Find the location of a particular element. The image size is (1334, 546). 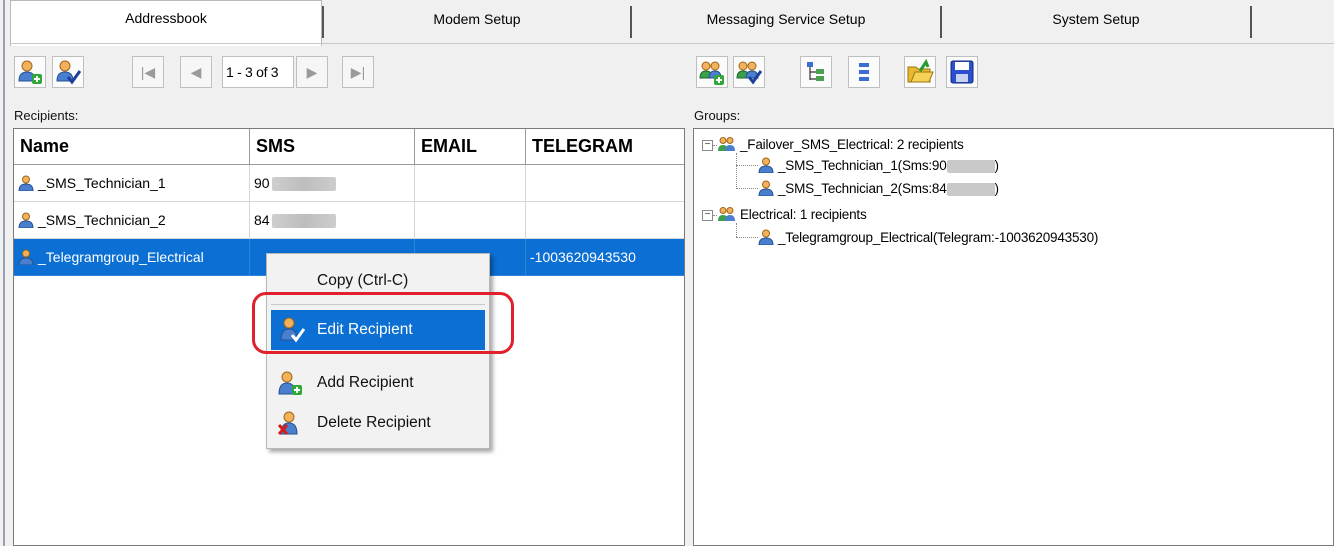

next-page-button: ▶ is located at coordinates (312, 72).